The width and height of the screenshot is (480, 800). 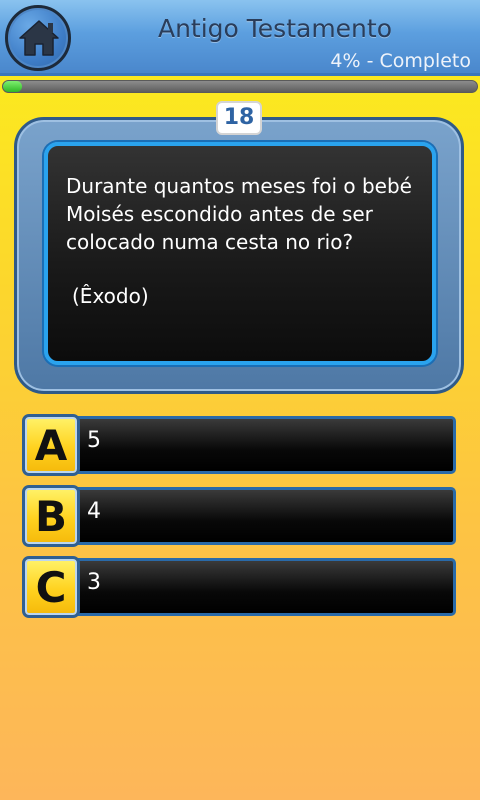 I want to click on question-reference: (Êxodo), so click(x=110, y=296).